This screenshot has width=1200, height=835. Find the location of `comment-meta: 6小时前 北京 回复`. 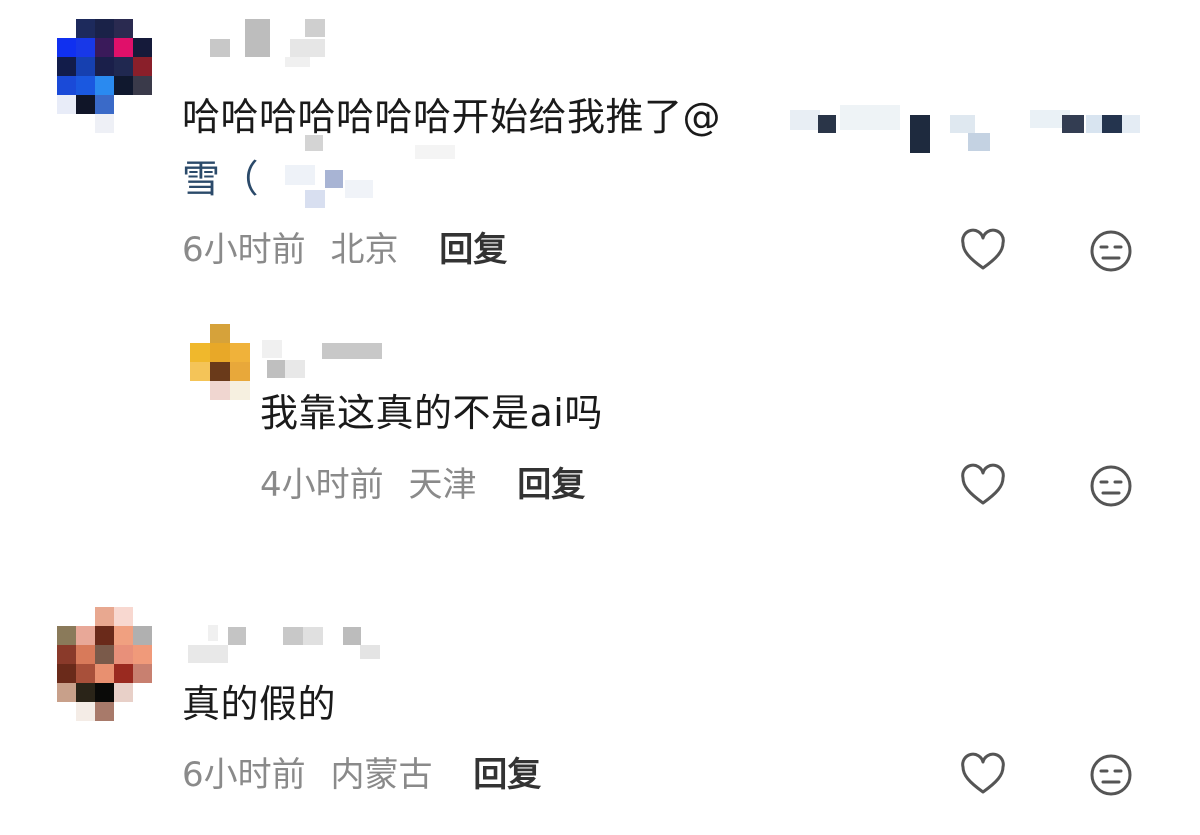

comment-meta: 6小时前 北京 回复 is located at coordinates (344, 250).